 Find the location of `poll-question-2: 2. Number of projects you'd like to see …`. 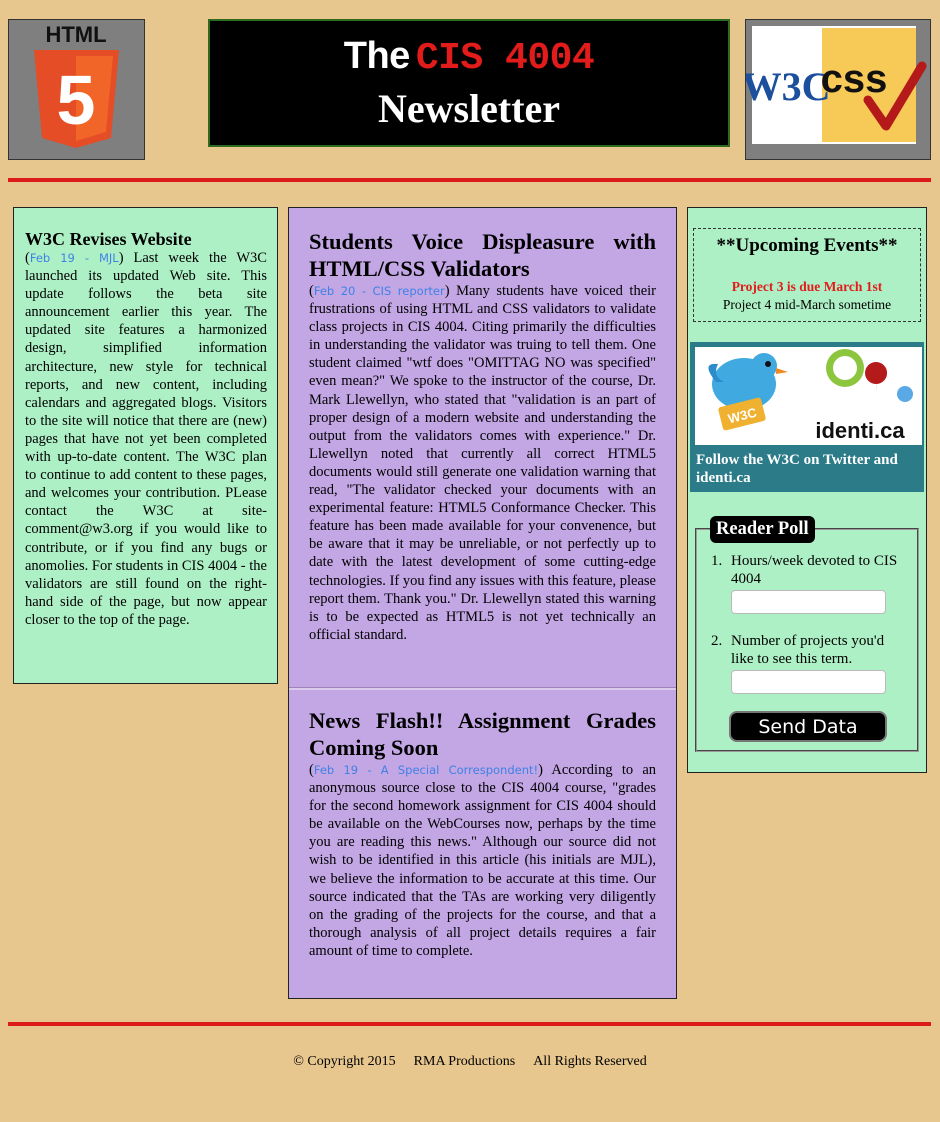

poll-question-2: 2. Number of projects you'd like to see … is located at coordinates (811, 663).